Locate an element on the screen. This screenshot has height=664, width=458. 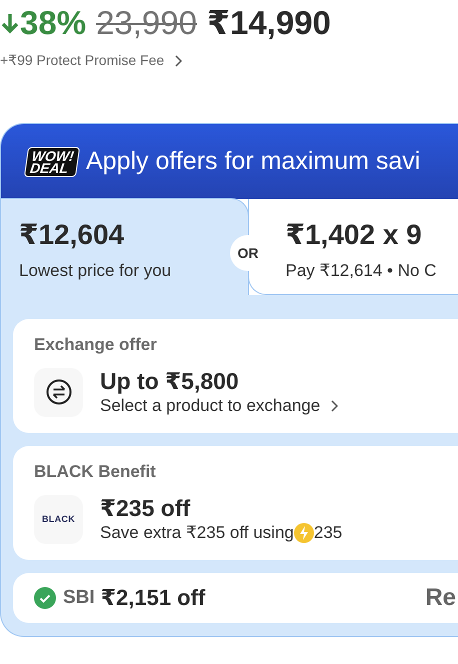
original-price: 23,990 is located at coordinates (146, 23).